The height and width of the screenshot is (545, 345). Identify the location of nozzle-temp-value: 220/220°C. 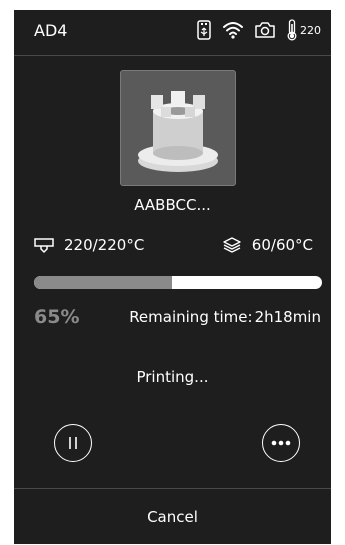
(104, 245).